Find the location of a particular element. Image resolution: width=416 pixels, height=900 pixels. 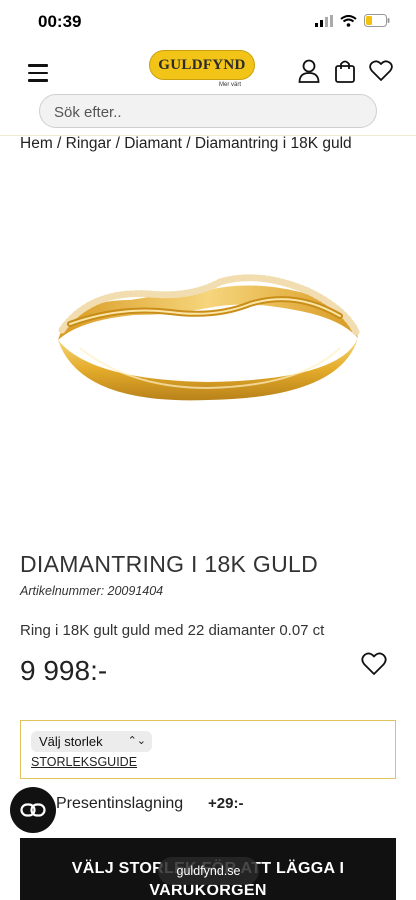

cookie-consent-button is located at coordinates (33, 810).